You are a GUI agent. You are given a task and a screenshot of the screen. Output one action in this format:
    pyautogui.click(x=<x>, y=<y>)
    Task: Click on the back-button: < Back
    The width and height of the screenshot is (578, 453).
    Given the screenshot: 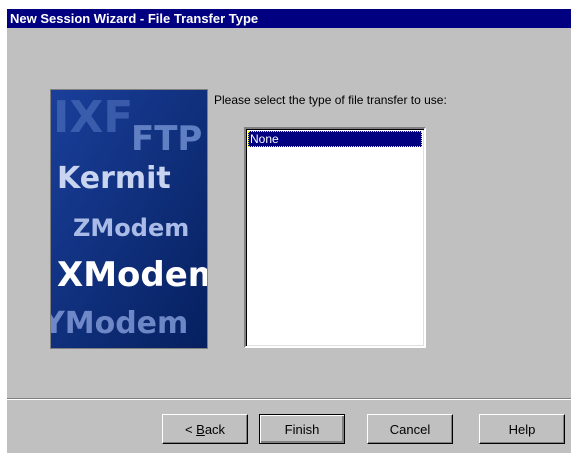 What is the action you would take?
    pyautogui.click(x=205, y=429)
    